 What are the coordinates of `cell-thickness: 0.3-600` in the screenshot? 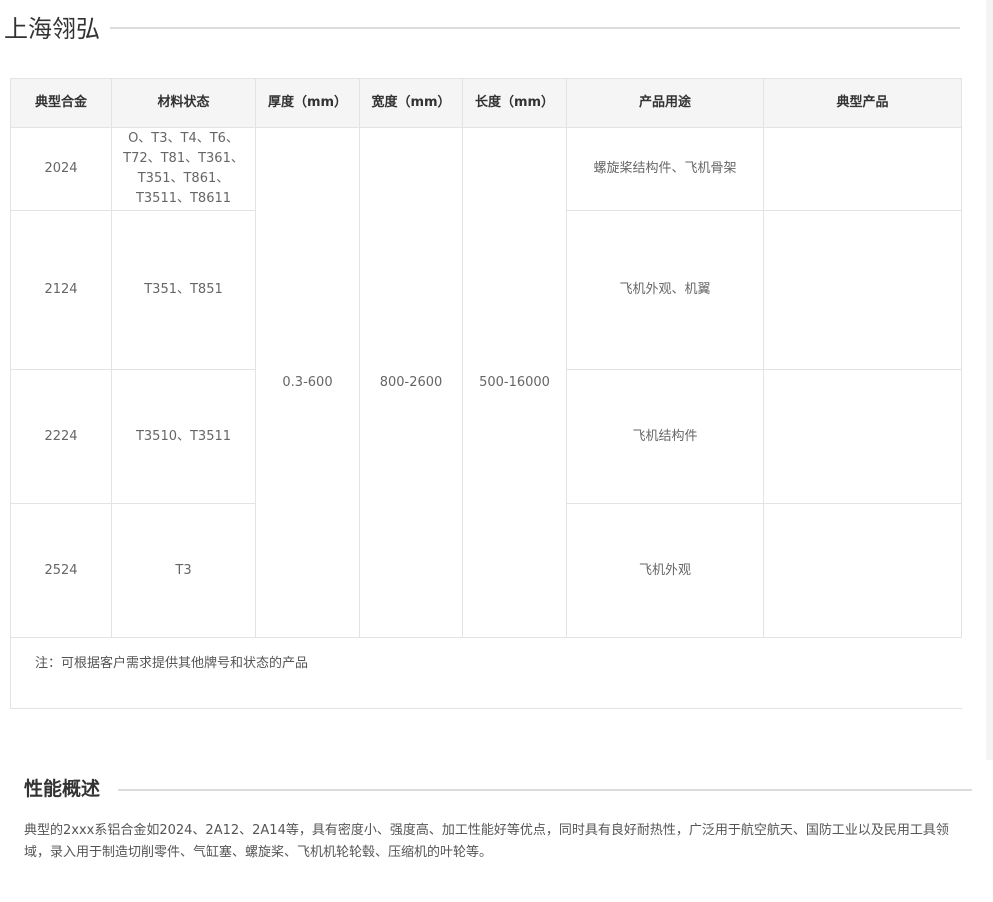 It's located at (307, 382).